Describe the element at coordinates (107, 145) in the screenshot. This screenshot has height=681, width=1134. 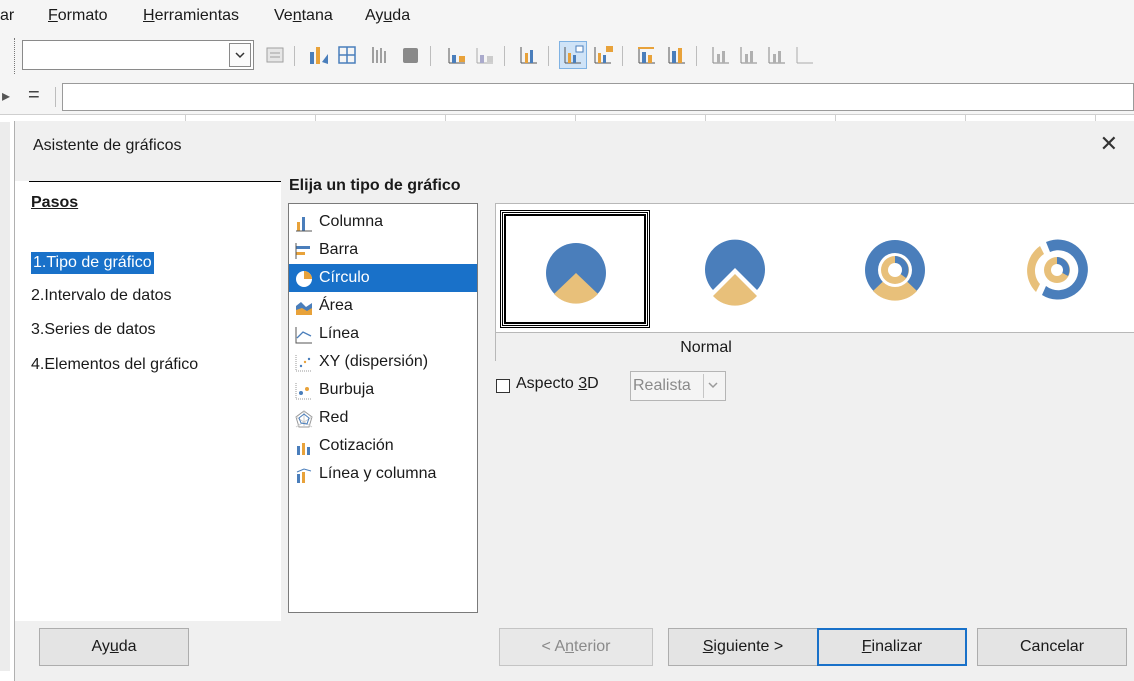
I see `dialog-title: Asistente de gráficos` at that location.